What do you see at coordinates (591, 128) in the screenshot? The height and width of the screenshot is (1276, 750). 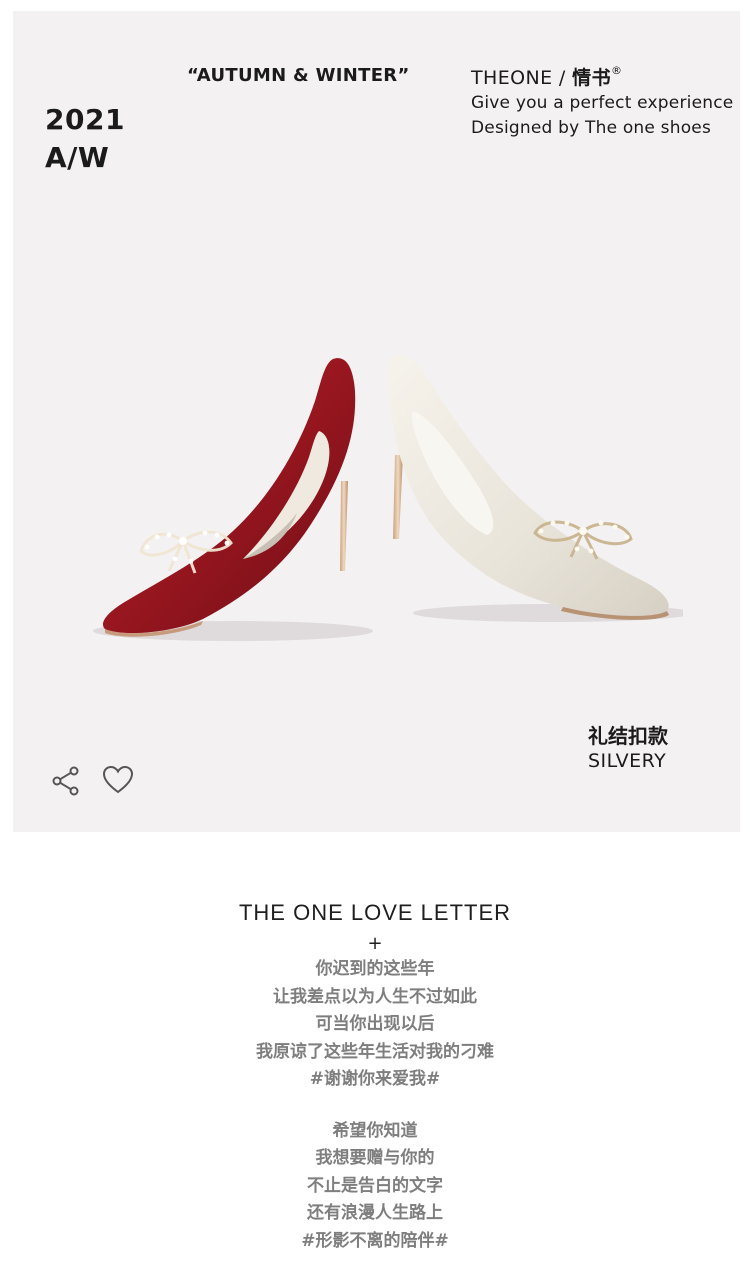 I see `brand-tagline-2: Designed by The one shoes` at bounding box center [591, 128].